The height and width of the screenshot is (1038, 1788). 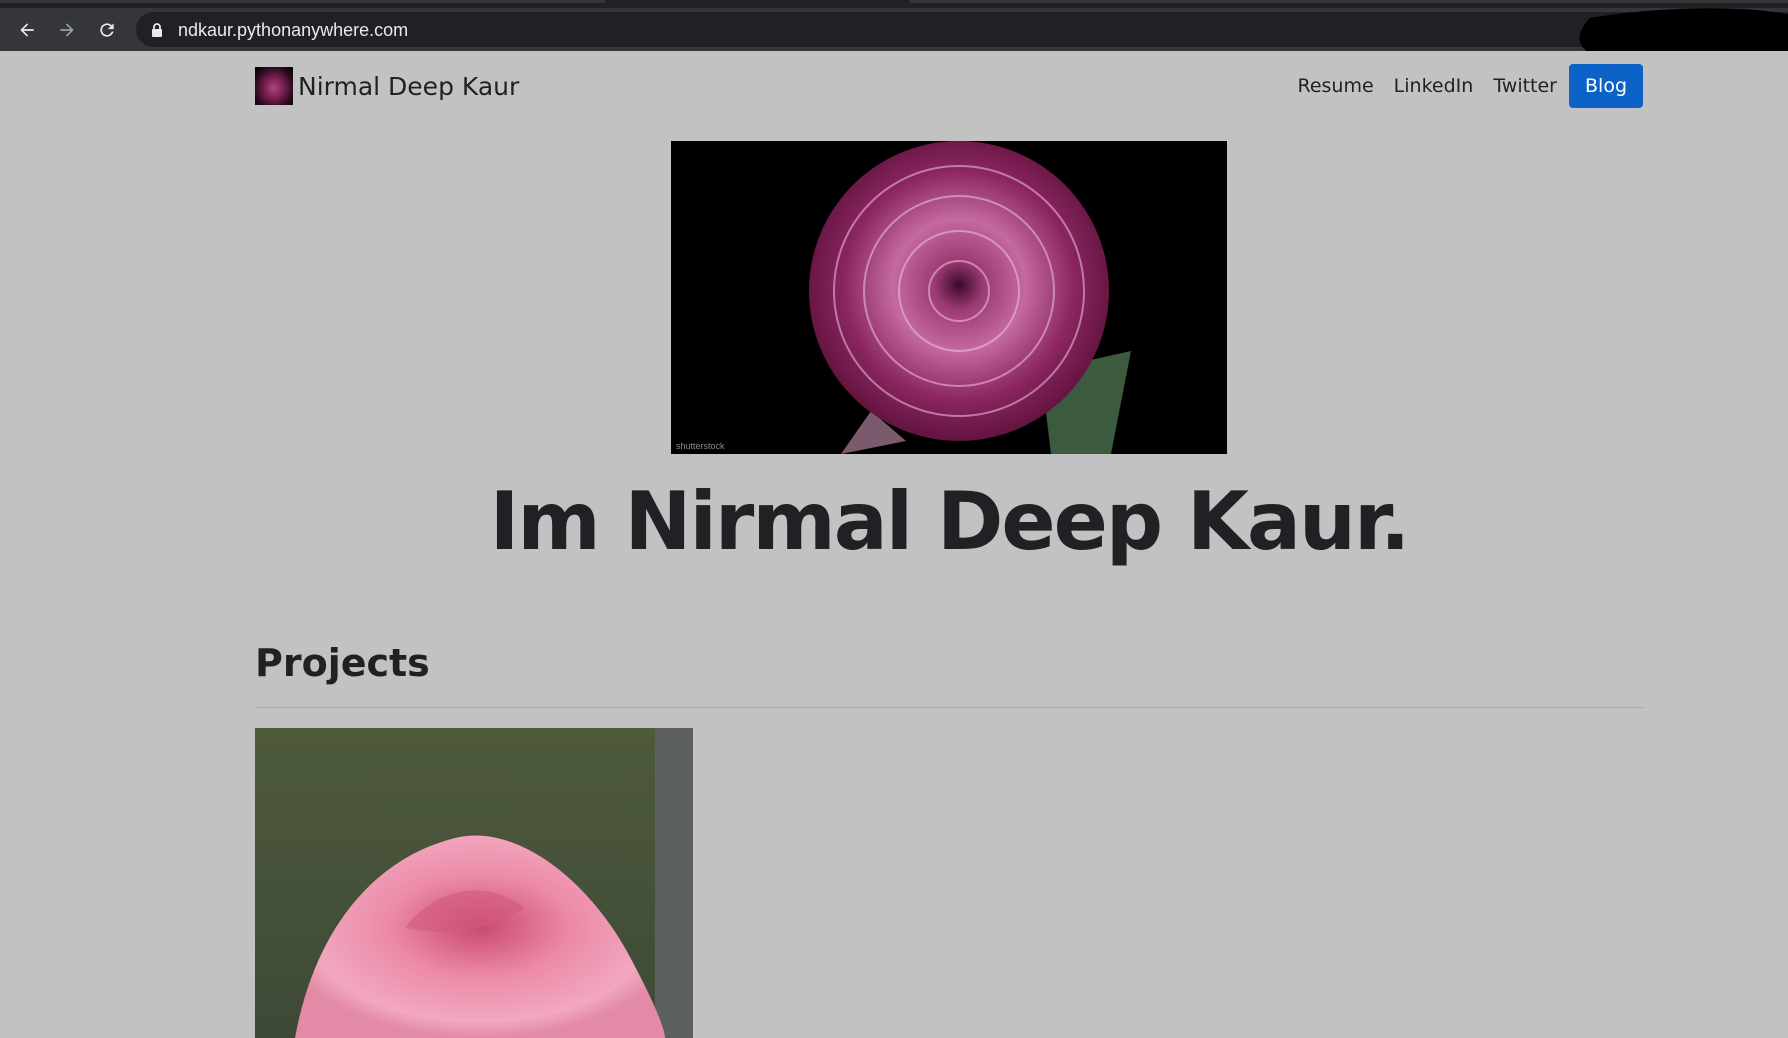 What do you see at coordinates (949, 707) in the screenshot?
I see `section-divider` at bounding box center [949, 707].